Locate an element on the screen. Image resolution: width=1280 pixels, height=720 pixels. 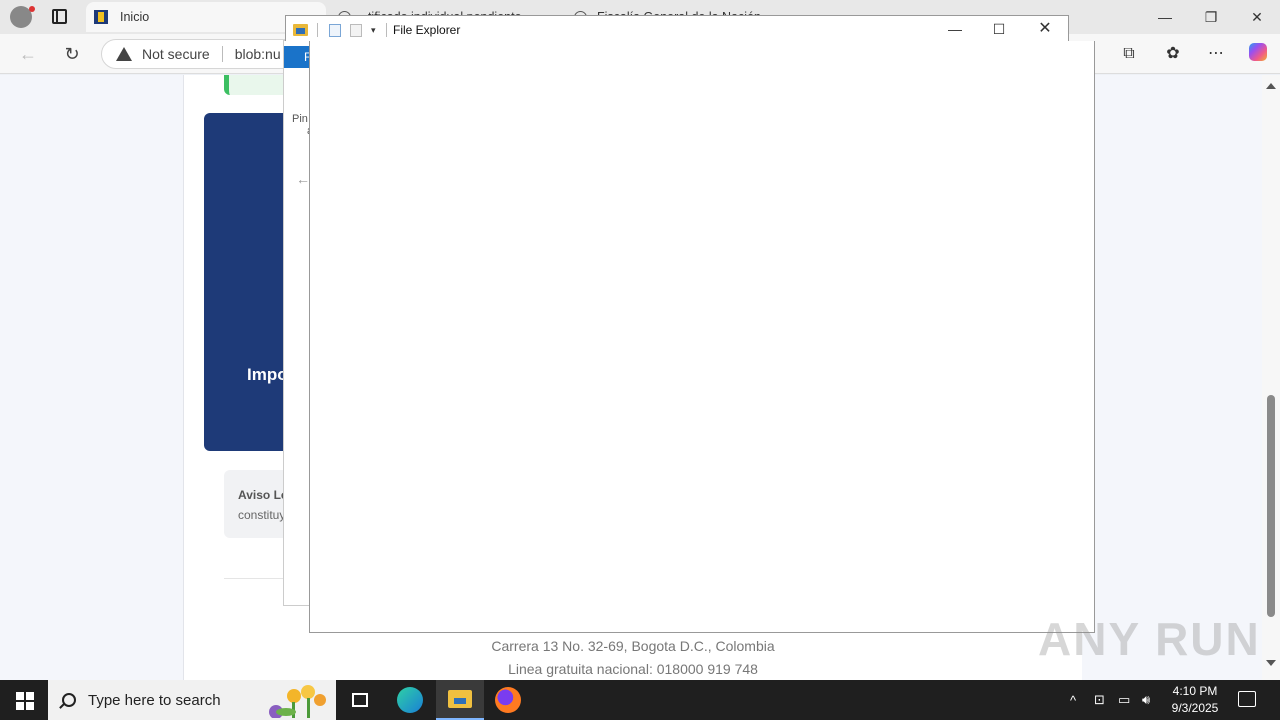
folder-icon is located at coordinates (300, 30).